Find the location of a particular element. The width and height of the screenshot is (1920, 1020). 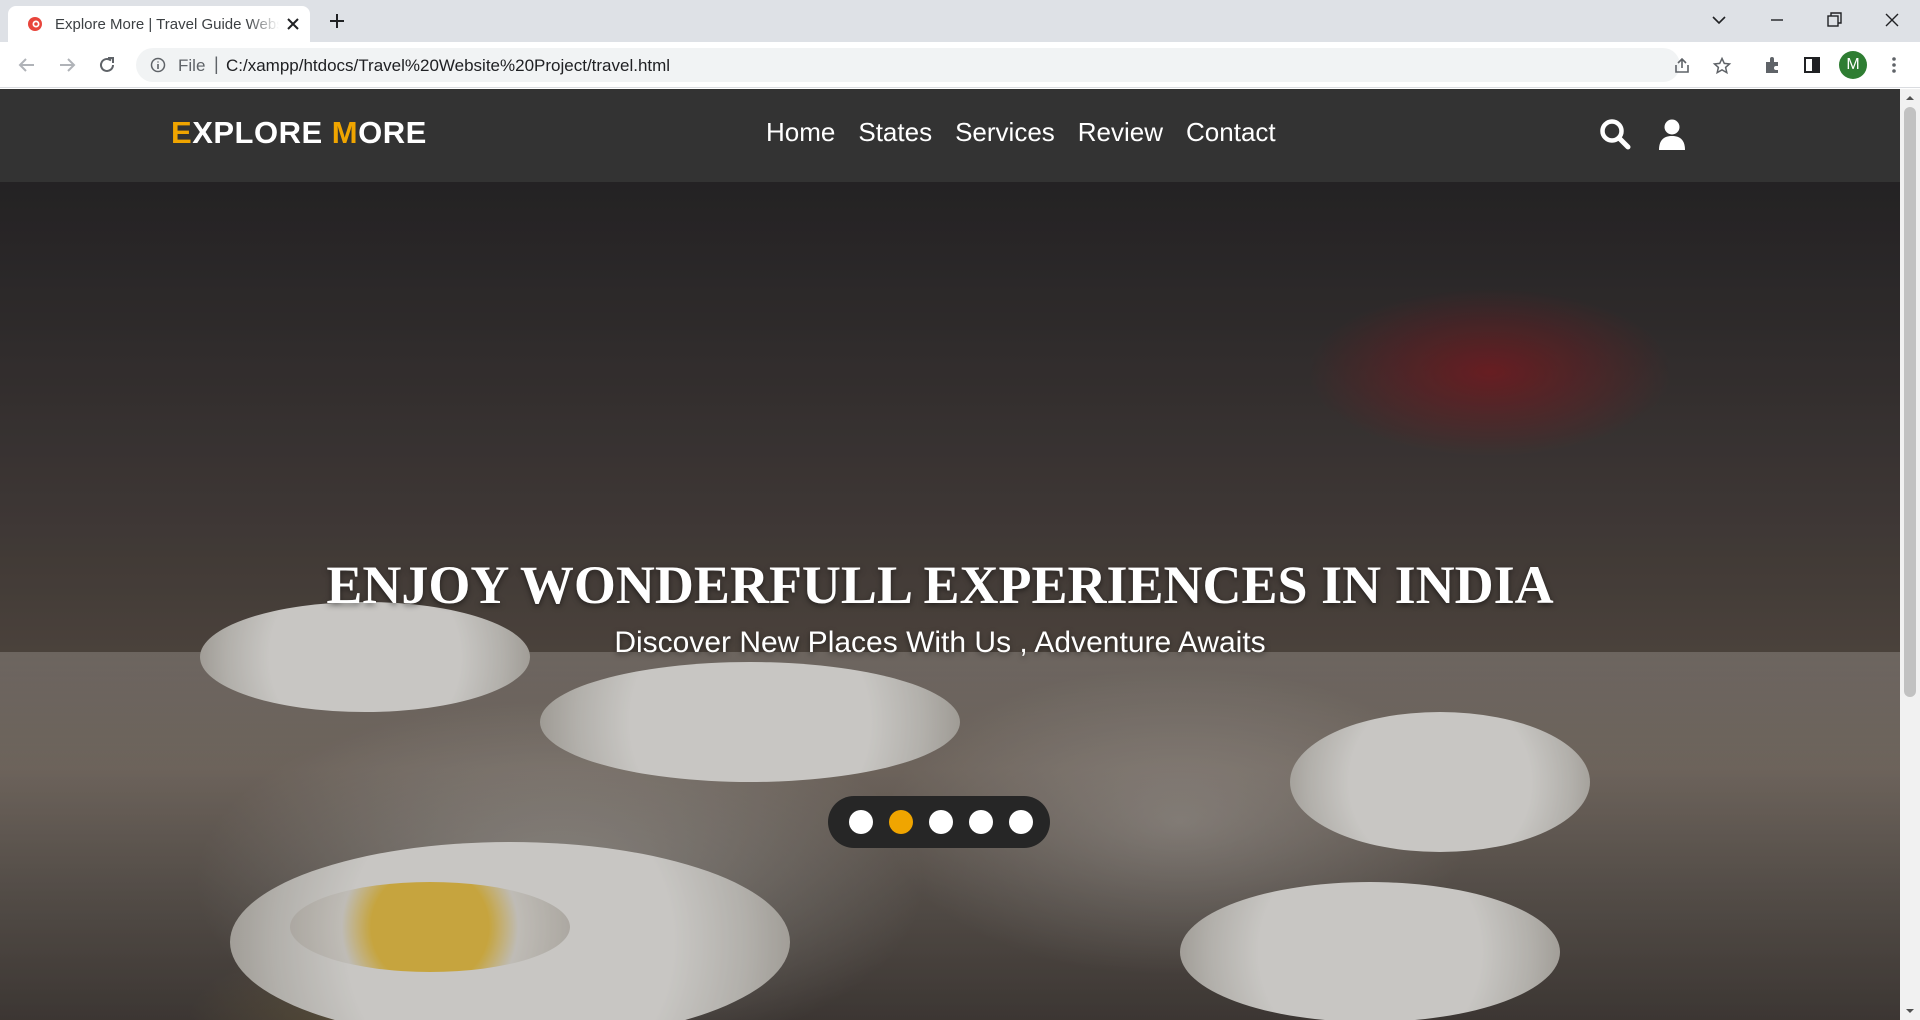

hero-title: ENJOY WONDERFULL EXPERIENCES IN INDIA is located at coordinates (940, 585).